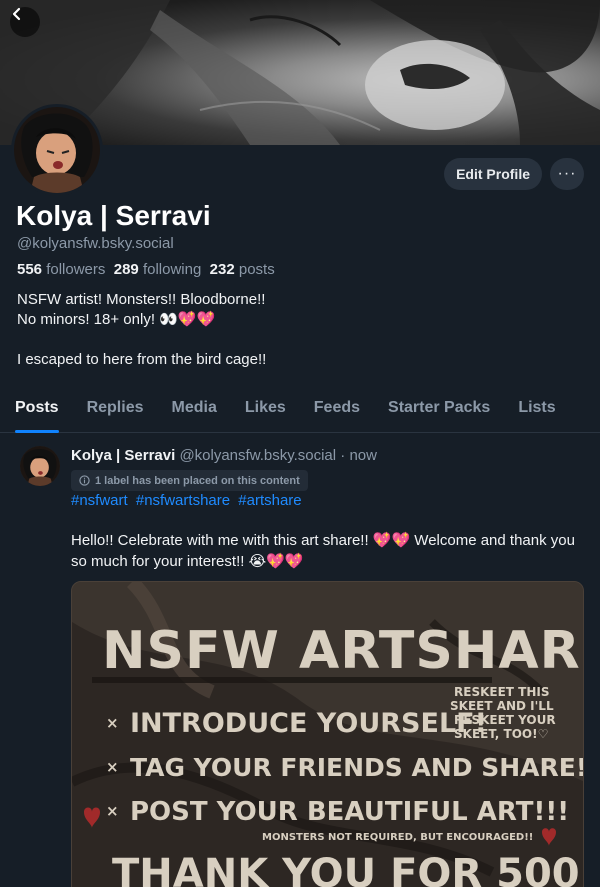 The width and height of the screenshot is (600, 887). Describe the element at coordinates (349, 812) in the screenshot. I see `art-item: POST YOUR BEAUTIFUL ART!!!` at that location.